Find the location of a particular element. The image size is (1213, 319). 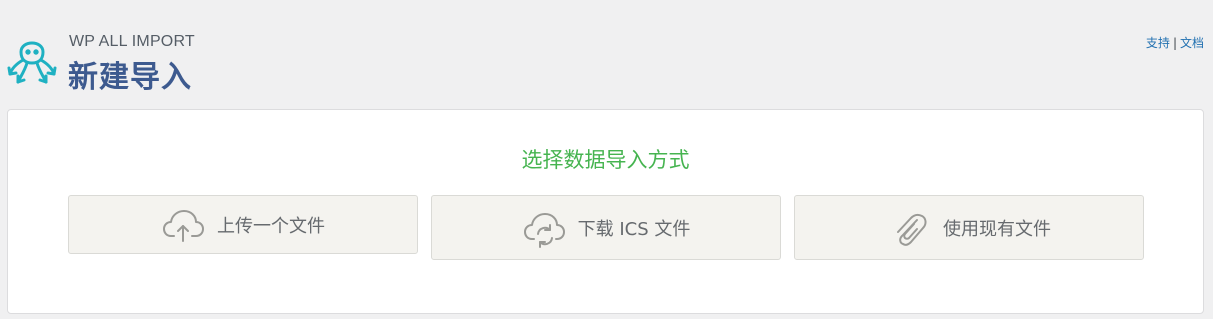

cloud-sync-icon is located at coordinates (544, 230).